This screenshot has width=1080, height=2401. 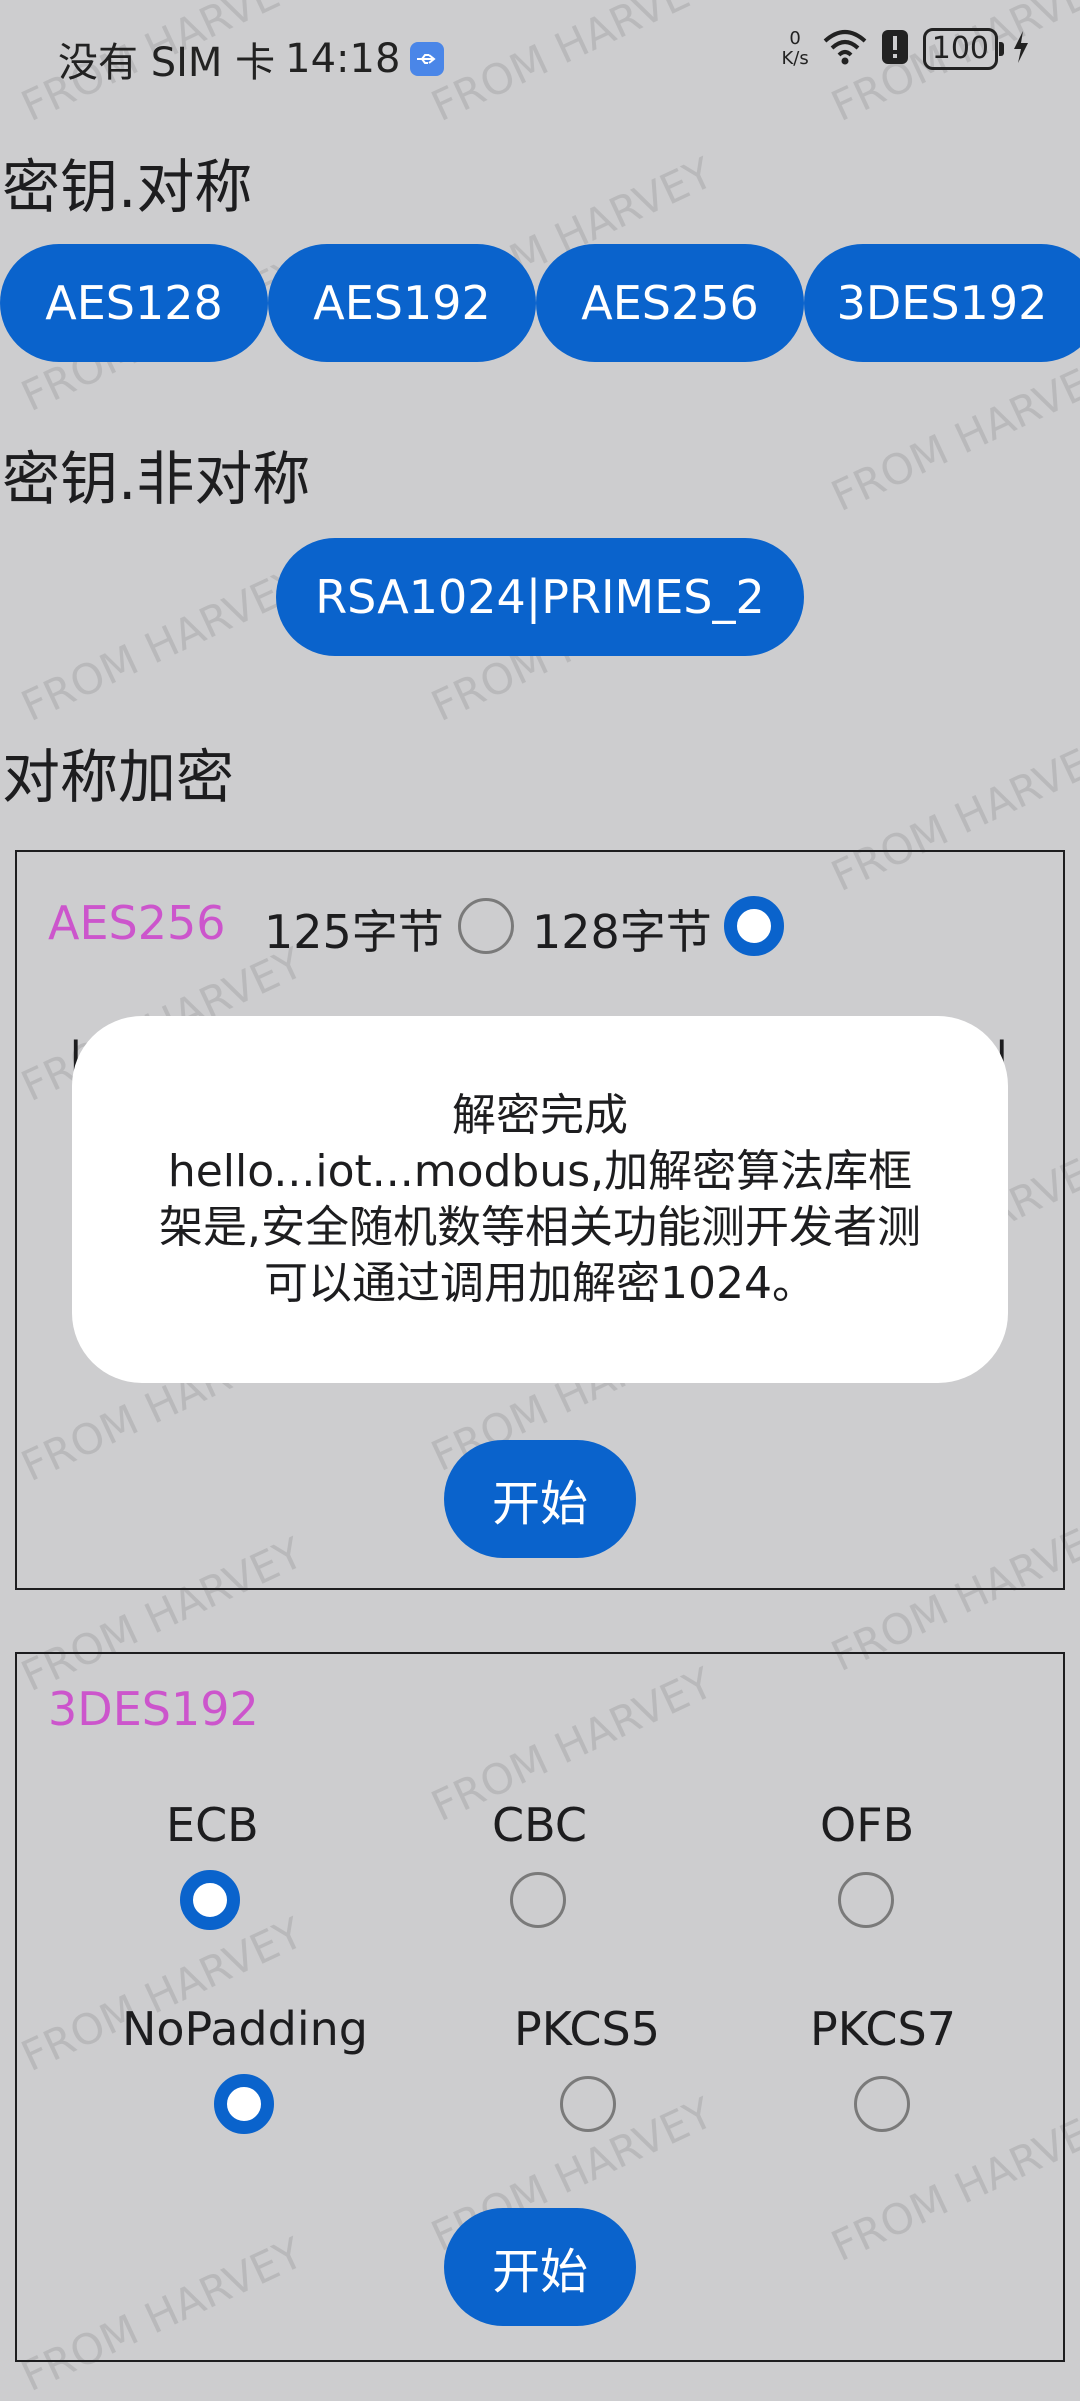 I want to click on net-speed-value: 0, so click(x=795, y=38).